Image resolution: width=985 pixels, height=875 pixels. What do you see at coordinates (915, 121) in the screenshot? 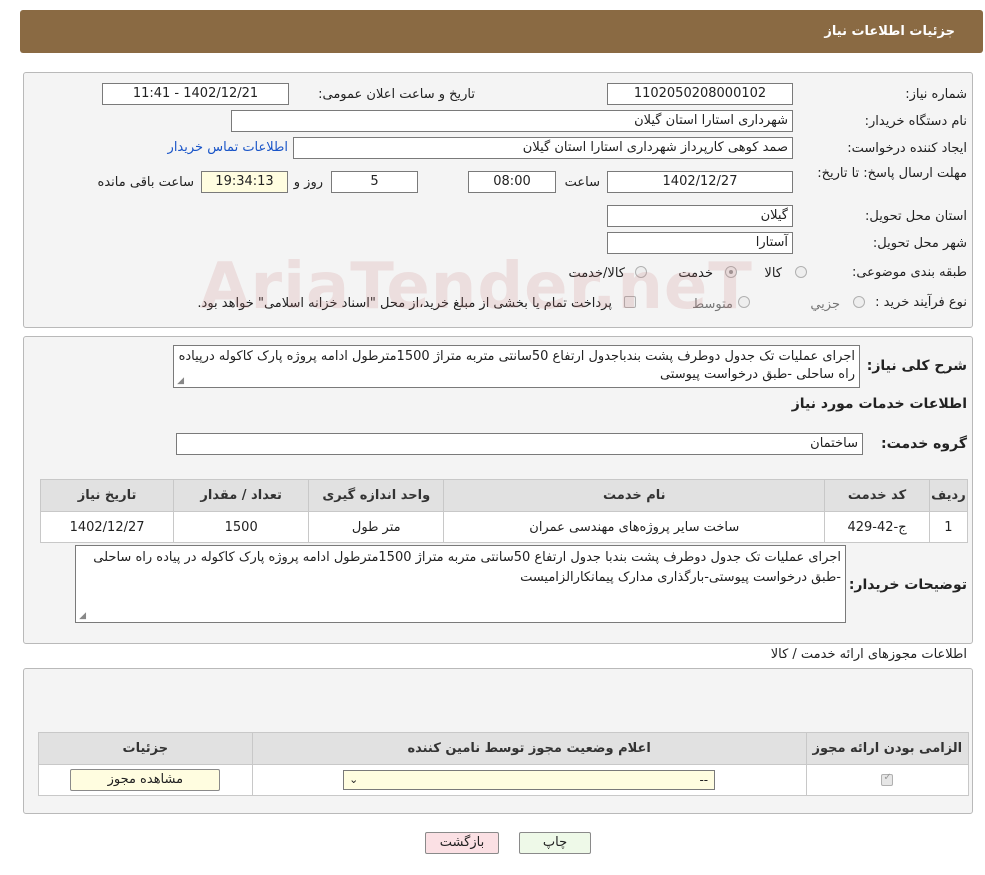
I see `buyer-org-label: نام دستگاه خریدار:` at bounding box center [915, 121].